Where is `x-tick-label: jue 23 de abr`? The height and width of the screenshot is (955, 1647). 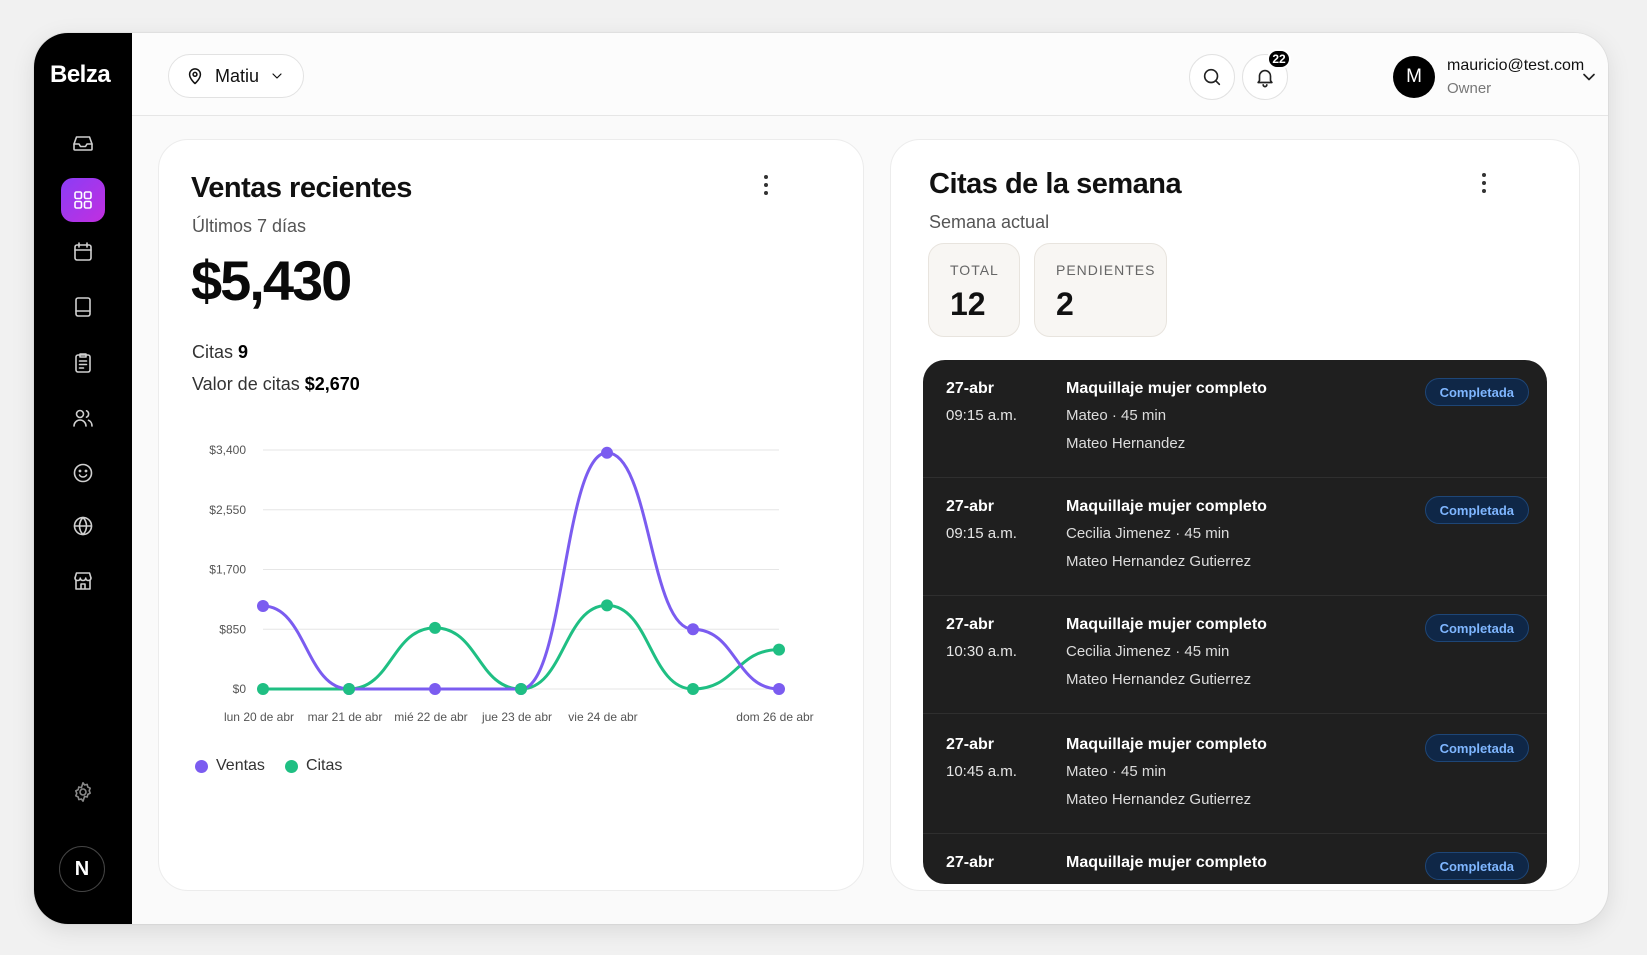 x-tick-label: jue 23 de abr is located at coordinates (516, 717).